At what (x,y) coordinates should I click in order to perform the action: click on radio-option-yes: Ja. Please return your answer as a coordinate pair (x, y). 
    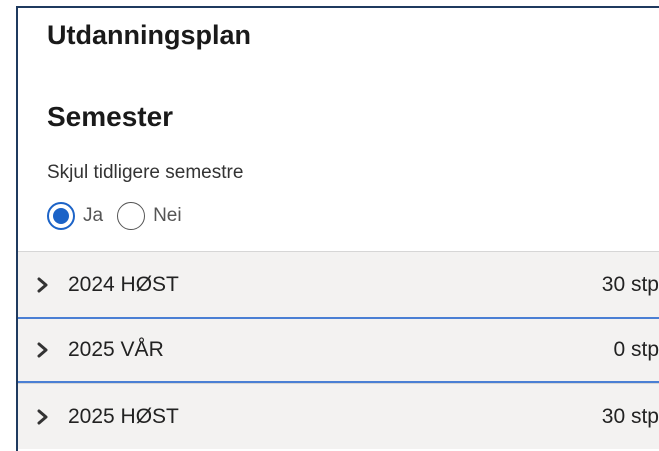
    Looking at the image, I should click on (82, 216).